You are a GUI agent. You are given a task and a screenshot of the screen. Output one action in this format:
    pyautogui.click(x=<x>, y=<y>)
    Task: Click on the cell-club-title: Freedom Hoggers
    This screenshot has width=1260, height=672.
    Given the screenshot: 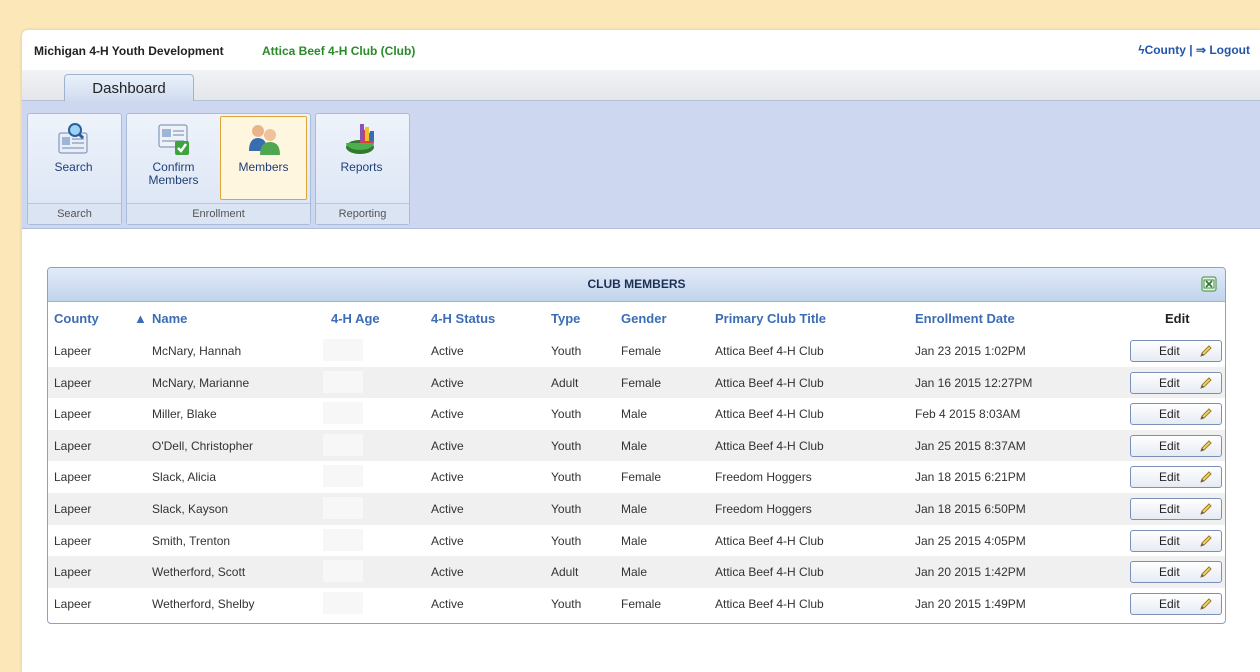 What is the action you would take?
    pyautogui.click(x=763, y=508)
    